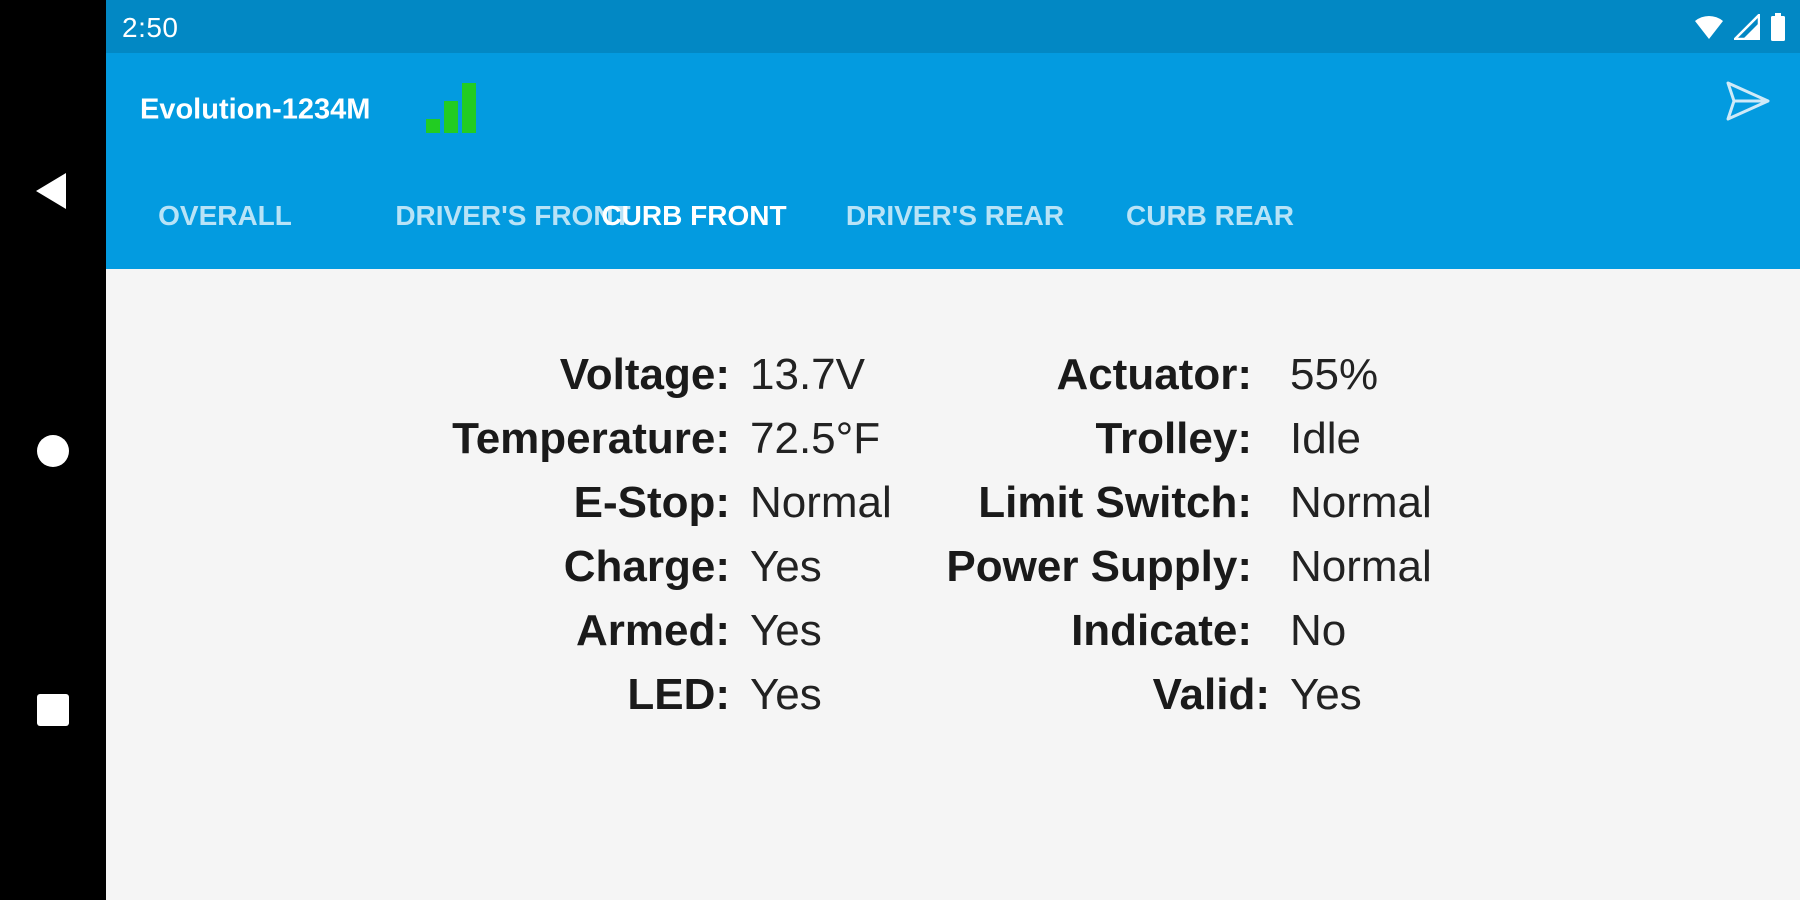 This screenshot has height=900, width=1800. I want to click on recents-button, so click(53, 710).